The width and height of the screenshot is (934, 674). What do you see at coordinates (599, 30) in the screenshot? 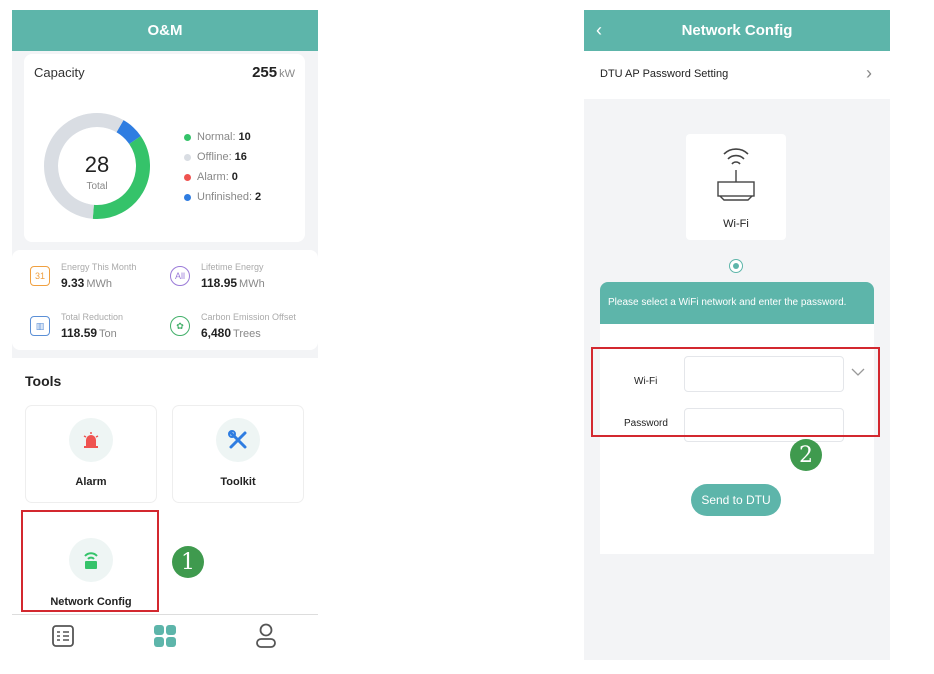
I see `back-chevron-left-icon: ‹` at bounding box center [599, 30].